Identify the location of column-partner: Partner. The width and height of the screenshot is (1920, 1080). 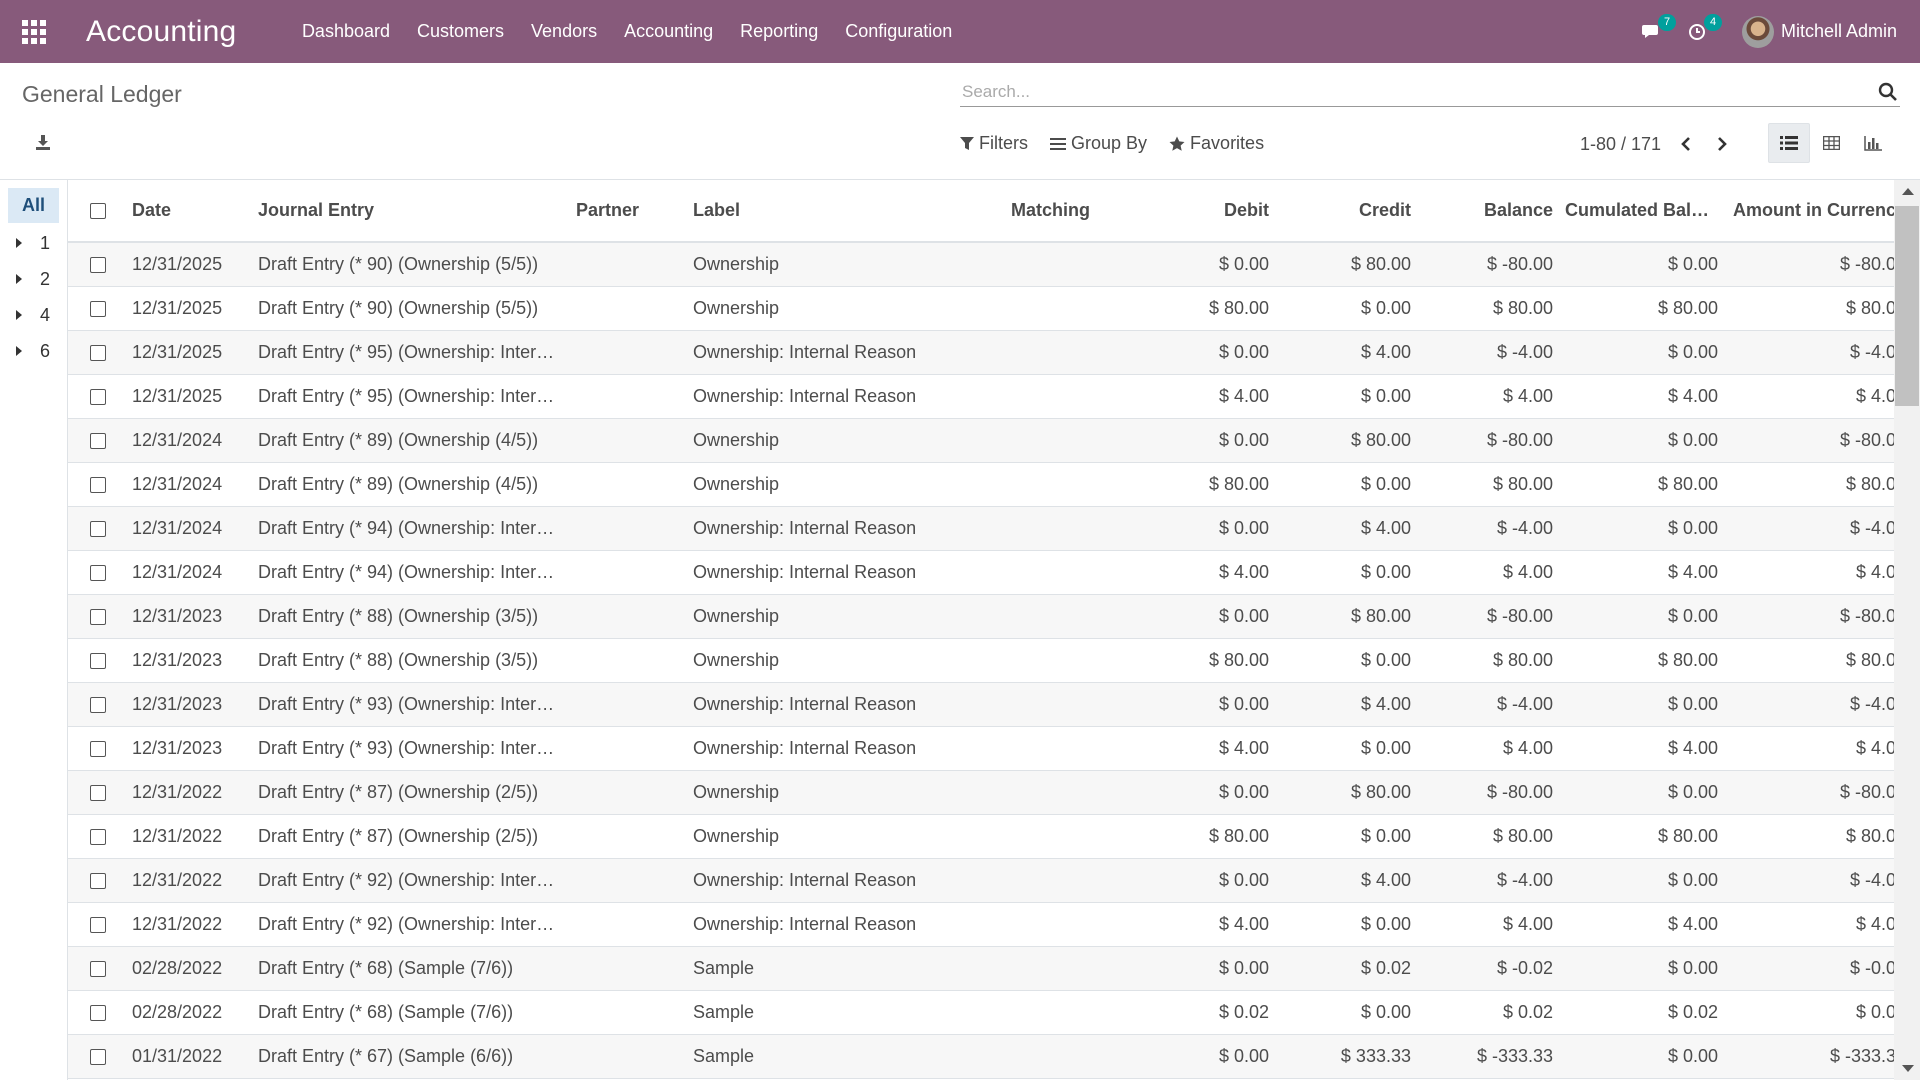
(628, 211).